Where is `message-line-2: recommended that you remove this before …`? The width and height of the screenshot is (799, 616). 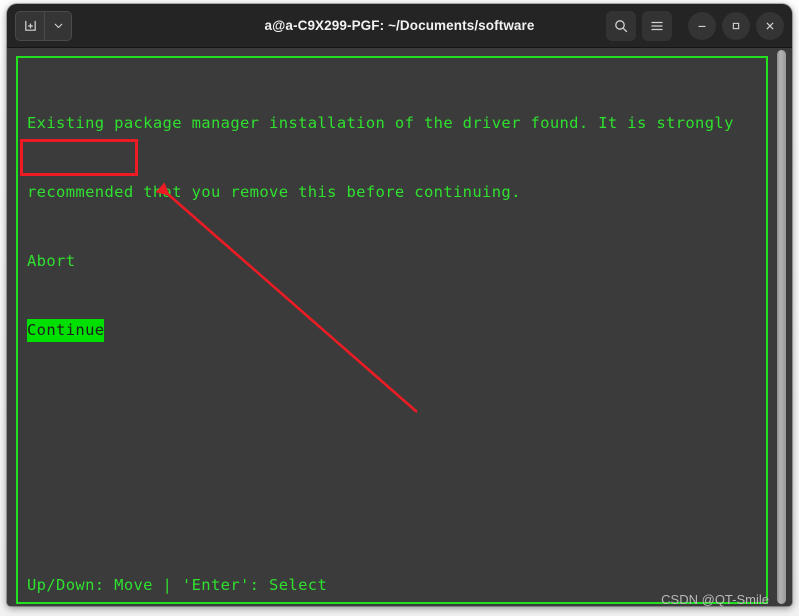 message-line-2: recommended that you remove this before … is located at coordinates (274, 192).